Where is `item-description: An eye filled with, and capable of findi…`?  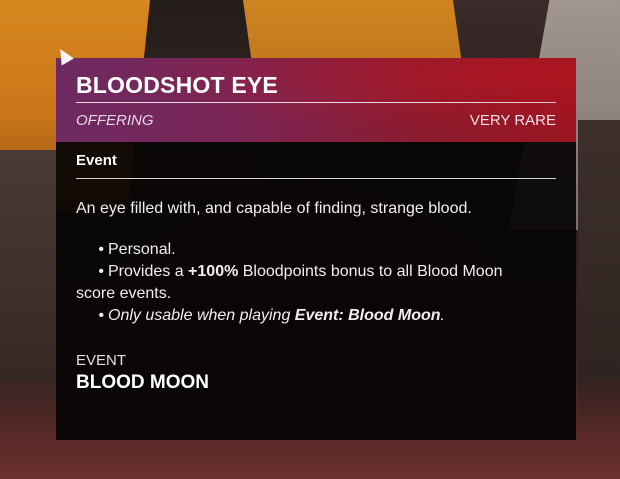 item-description: An eye filled with, and capable of findi… is located at coordinates (274, 208).